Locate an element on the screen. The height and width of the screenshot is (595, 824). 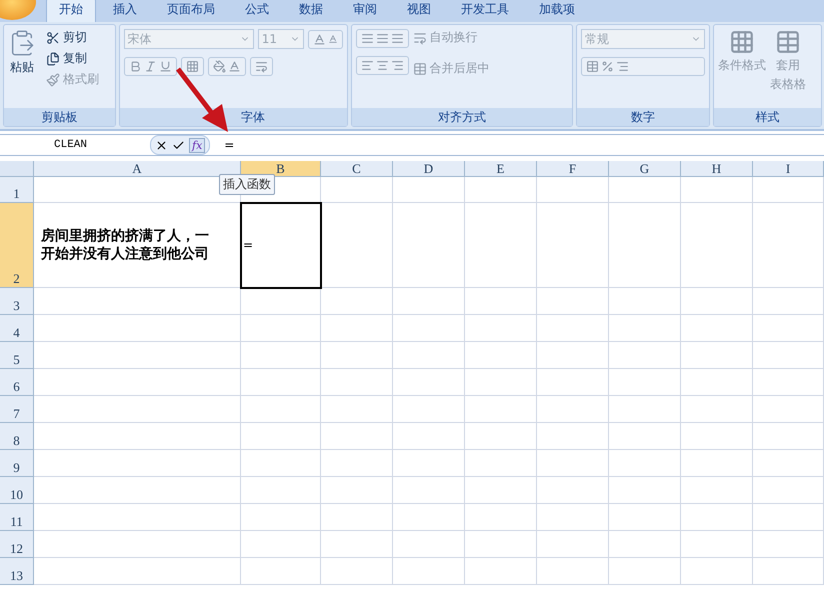
copy-button: 复制 is located at coordinates (72, 58).